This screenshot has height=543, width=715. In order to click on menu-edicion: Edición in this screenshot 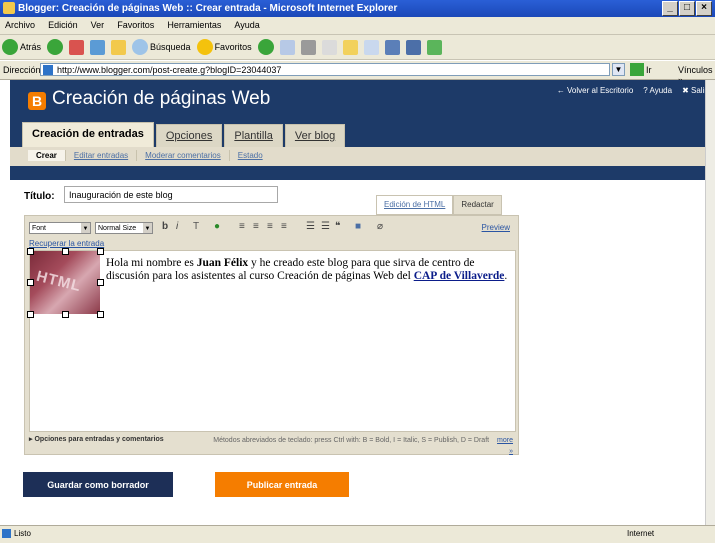, I will do `click(63, 23)`.